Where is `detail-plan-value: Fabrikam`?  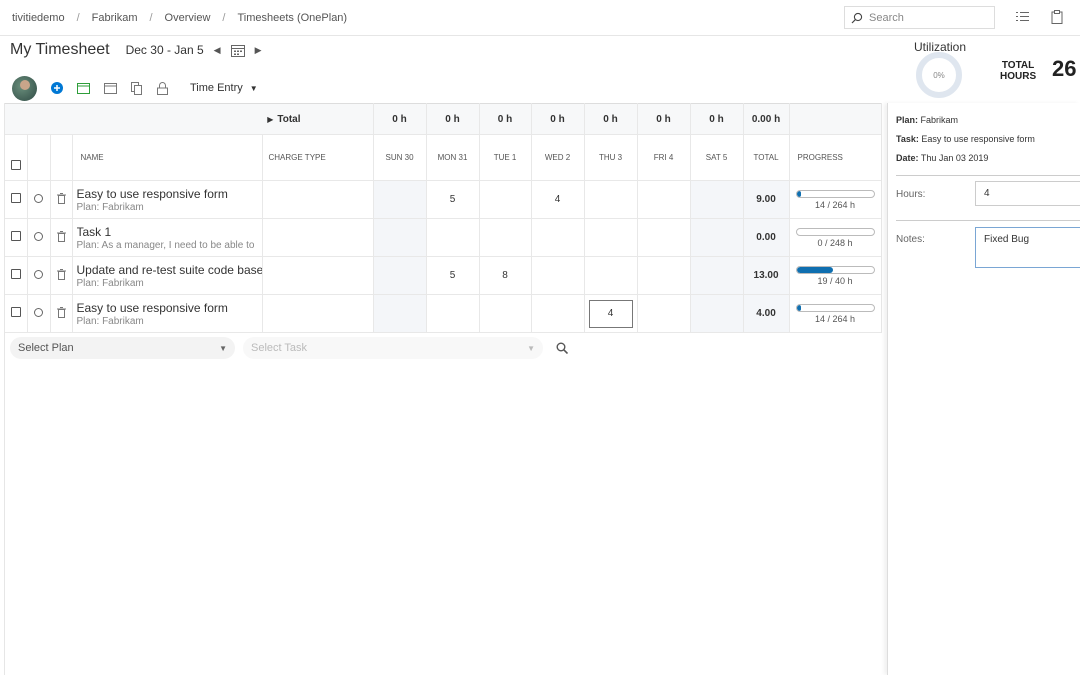 detail-plan-value: Fabrikam is located at coordinates (939, 120).